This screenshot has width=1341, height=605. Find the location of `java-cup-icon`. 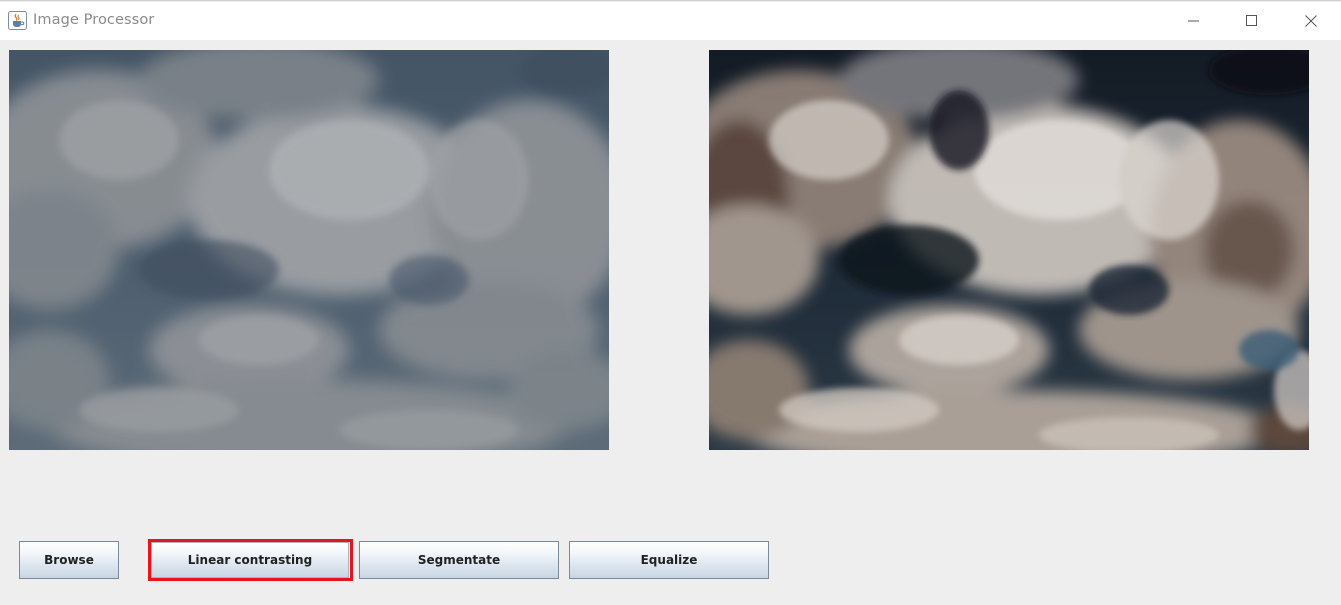

java-cup-icon is located at coordinates (17, 20).